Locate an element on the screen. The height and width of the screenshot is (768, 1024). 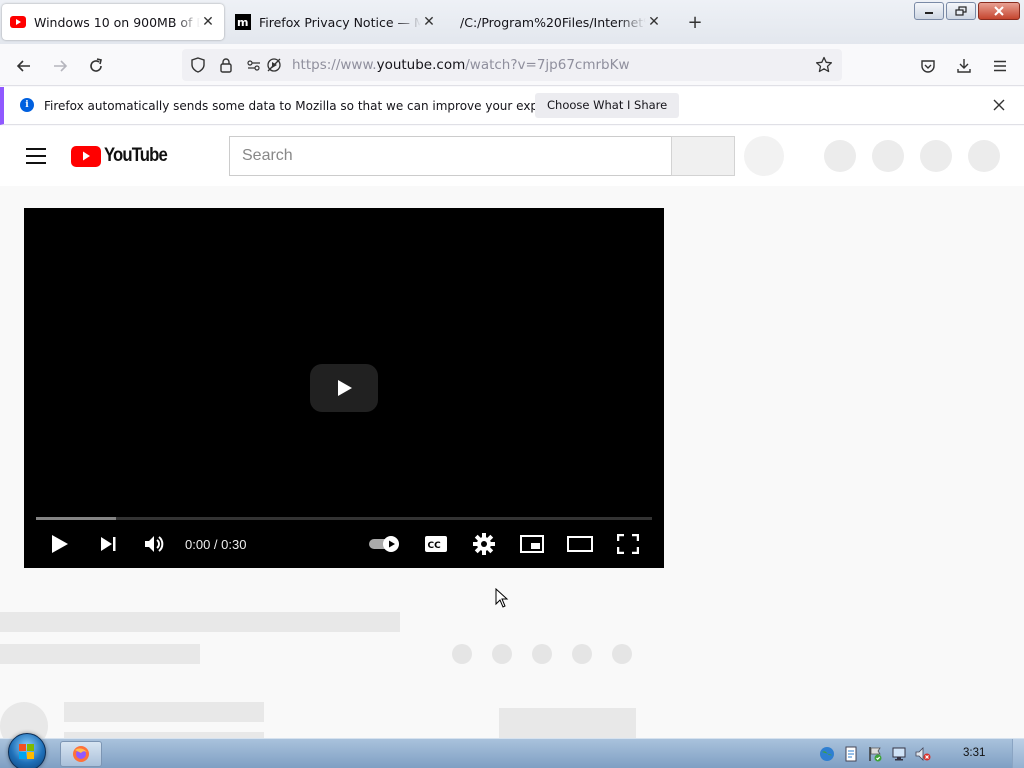
subtitles-button: CC is located at coordinates (436, 544).